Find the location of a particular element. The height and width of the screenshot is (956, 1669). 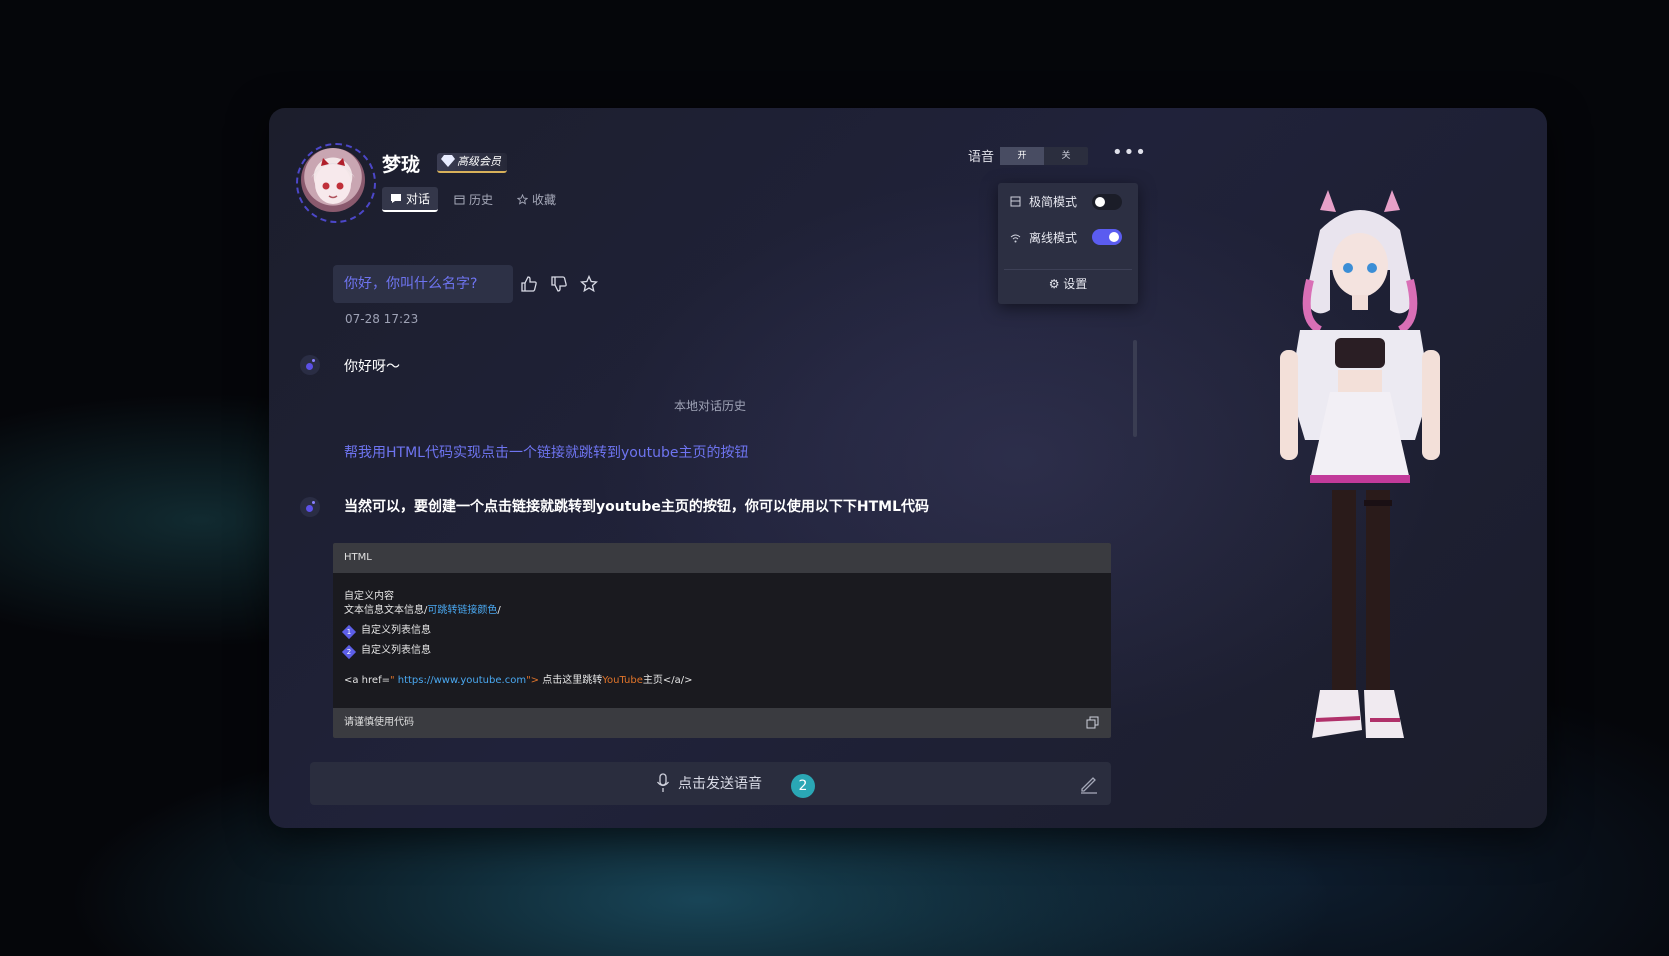

options-dropdown-menu: 极简模式 离线模式 ⚙ 设置 is located at coordinates (1068, 243).